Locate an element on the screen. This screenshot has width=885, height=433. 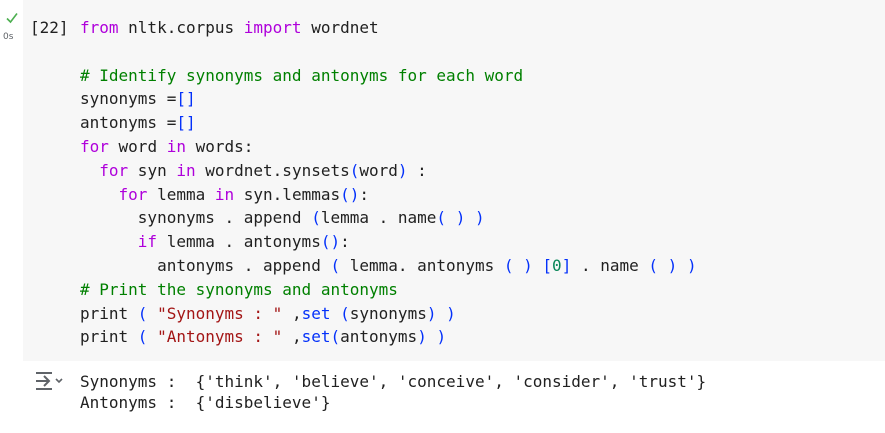
code-line-8: for lemma in syn.lemmas(): is located at coordinates (244, 194).